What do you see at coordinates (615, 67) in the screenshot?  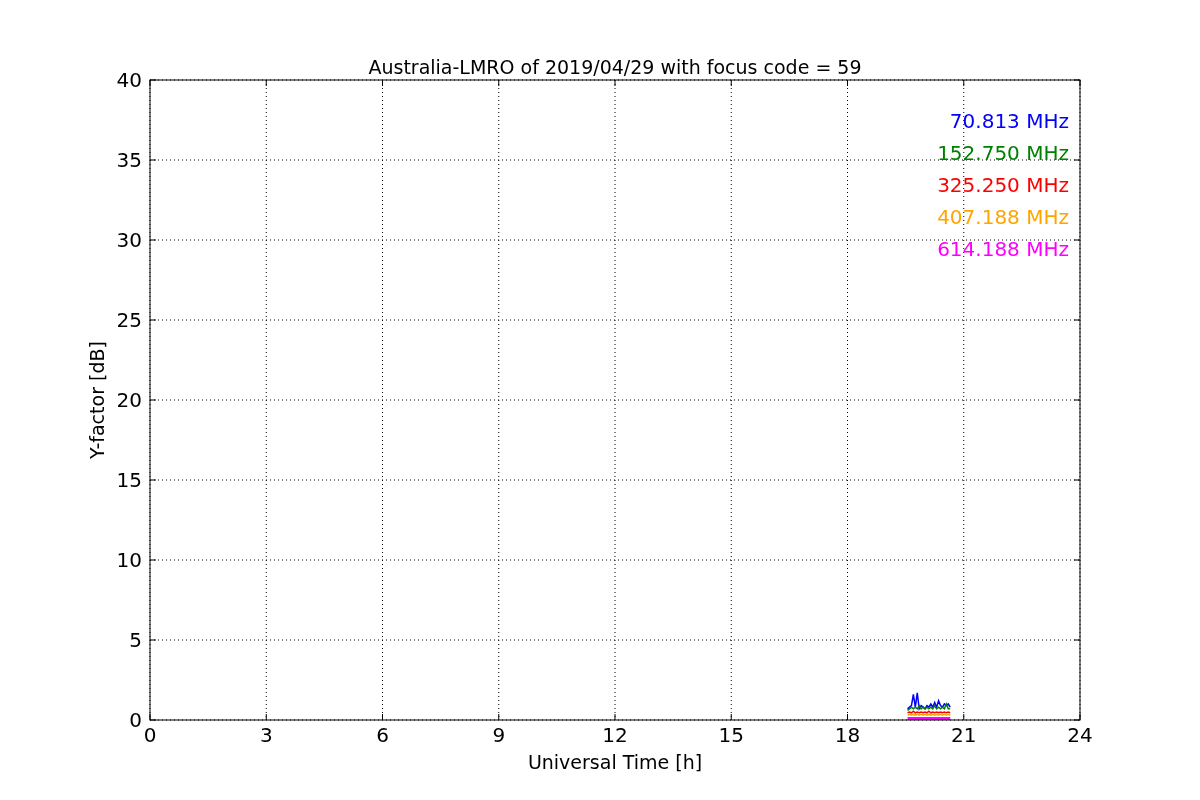 I see `chart-title: Australia-LMRO of 2019/04/29 with focus code = 59` at bounding box center [615, 67].